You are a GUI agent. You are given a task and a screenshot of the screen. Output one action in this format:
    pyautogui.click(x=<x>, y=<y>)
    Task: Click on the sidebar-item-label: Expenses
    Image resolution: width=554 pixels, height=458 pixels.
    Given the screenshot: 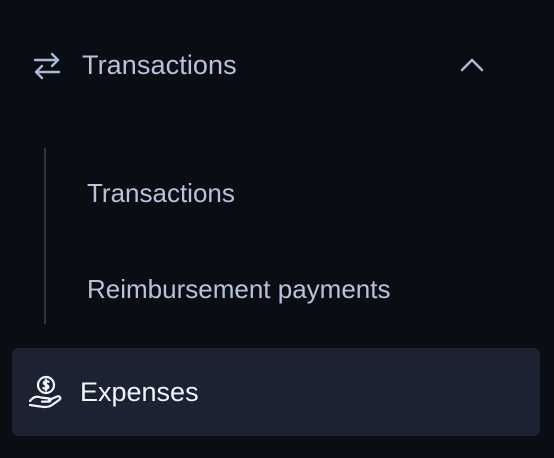 What is the action you would take?
    pyautogui.click(x=139, y=392)
    